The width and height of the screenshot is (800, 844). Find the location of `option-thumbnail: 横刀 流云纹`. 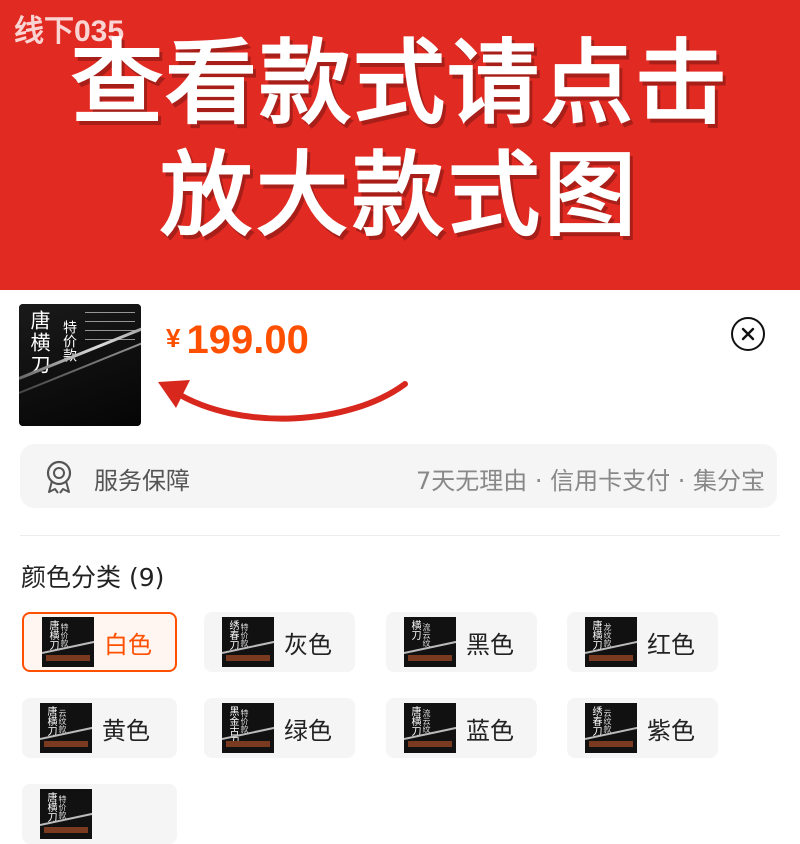

option-thumbnail: 横刀 流云纹 is located at coordinates (430, 642).